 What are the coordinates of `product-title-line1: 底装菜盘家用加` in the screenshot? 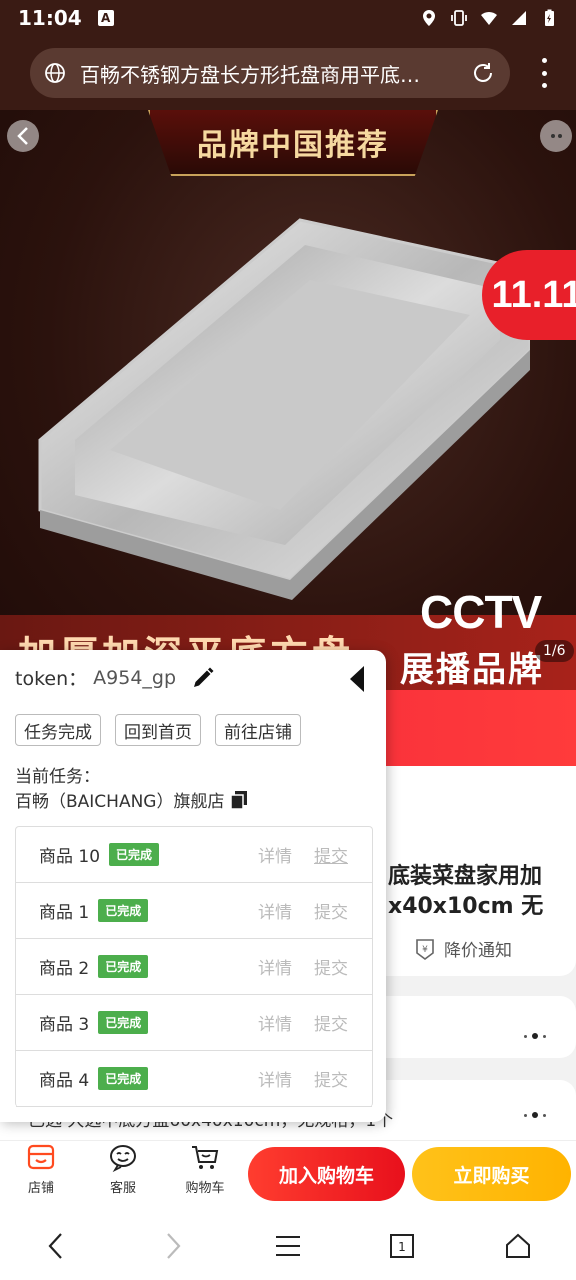 It's located at (465, 876).